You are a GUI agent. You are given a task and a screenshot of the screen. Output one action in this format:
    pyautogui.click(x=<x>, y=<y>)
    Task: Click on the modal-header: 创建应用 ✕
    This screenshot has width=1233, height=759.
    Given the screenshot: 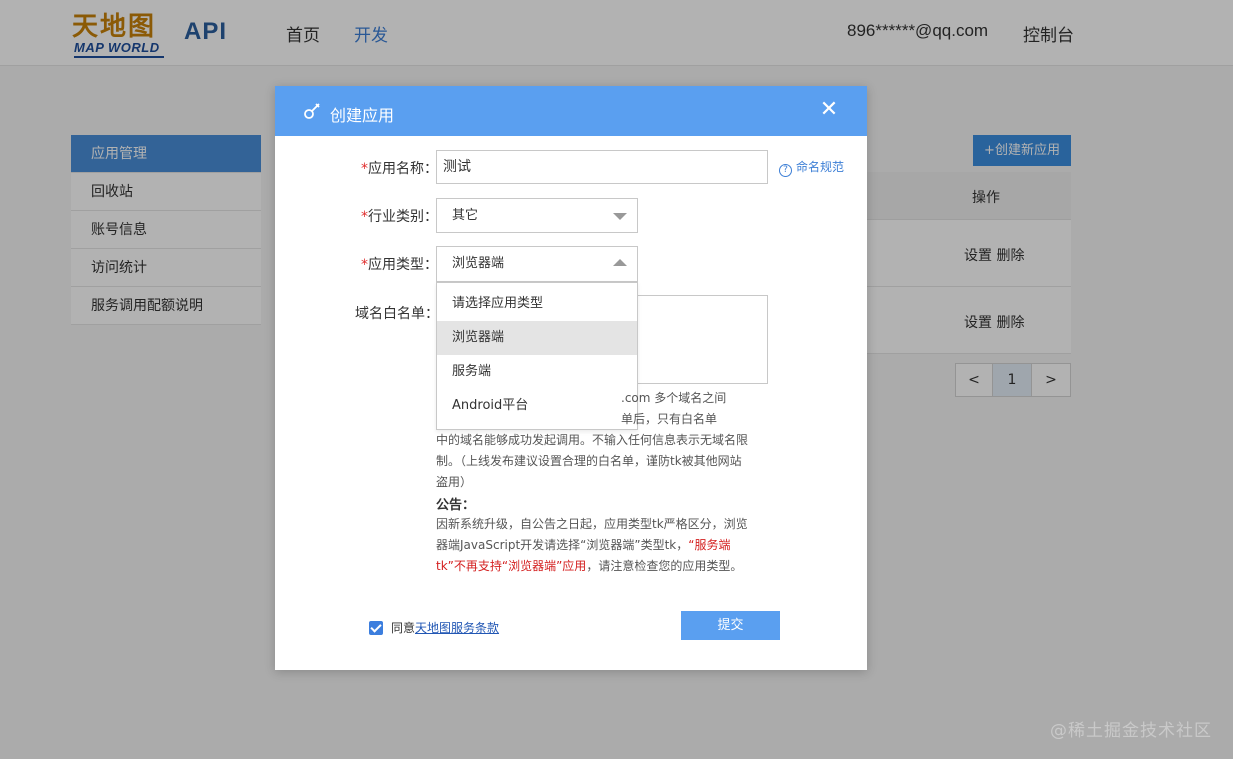 What is the action you would take?
    pyautogui.click(x=571, y=111)
    